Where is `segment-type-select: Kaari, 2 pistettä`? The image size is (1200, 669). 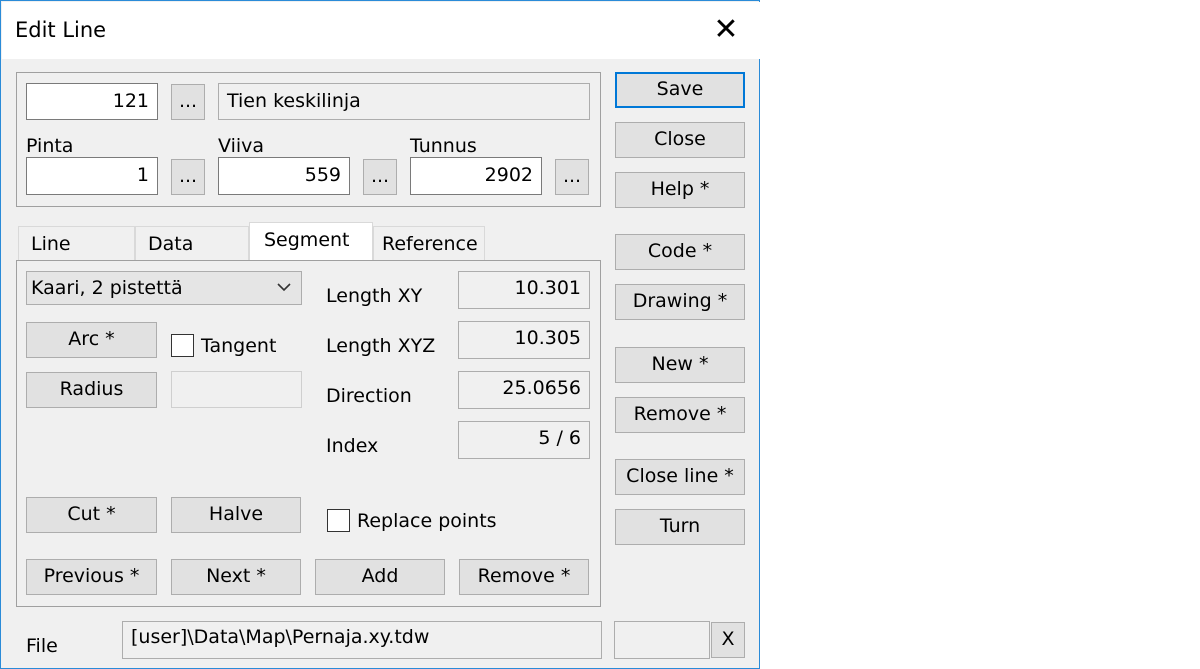
segment-type-select: Kaari, 2 pistettä is located at coordinates (164, 288).